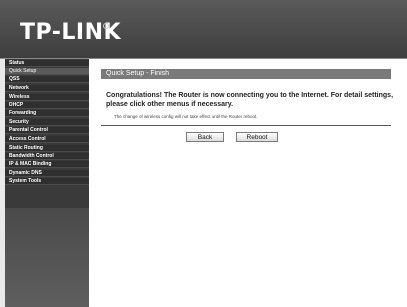  I want to click on registered-mark-icon, so click(106, 26).